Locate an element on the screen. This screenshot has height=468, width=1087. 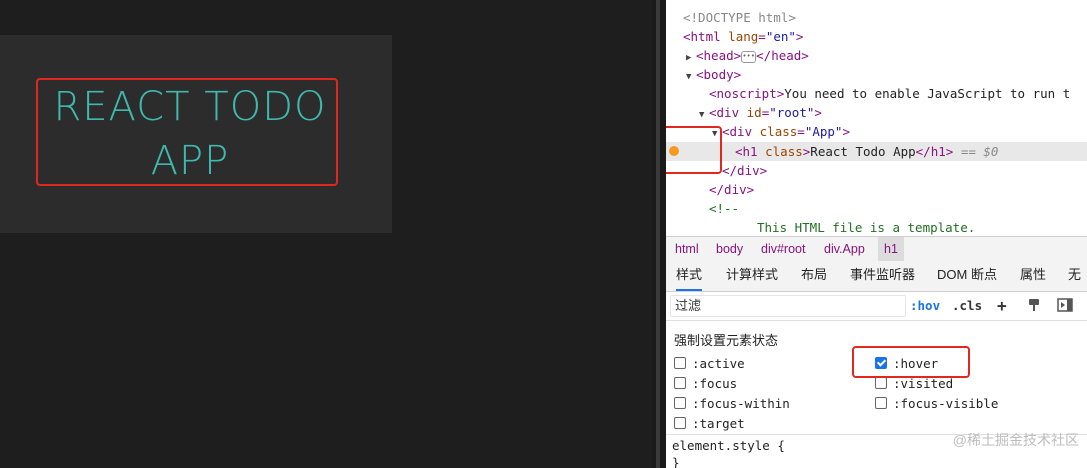
filter-input: 过滤 is located at coordinates (788, 306).